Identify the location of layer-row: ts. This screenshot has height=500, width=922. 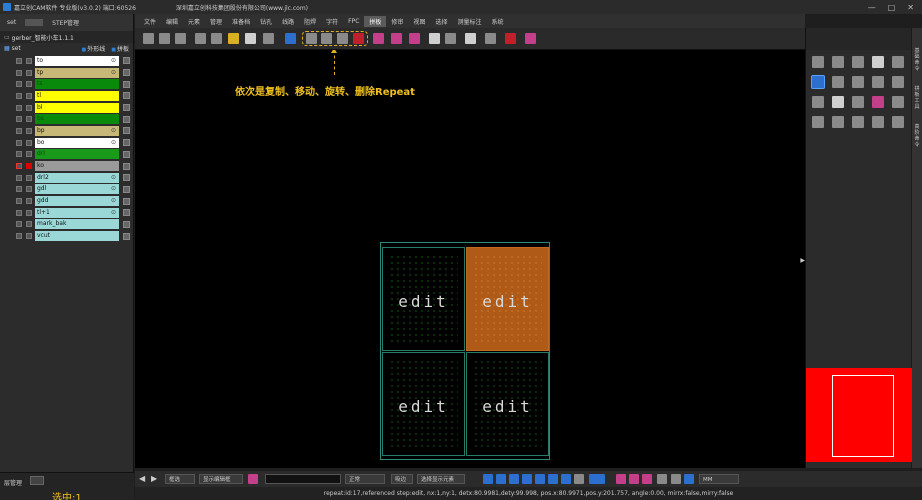
(67, 84).